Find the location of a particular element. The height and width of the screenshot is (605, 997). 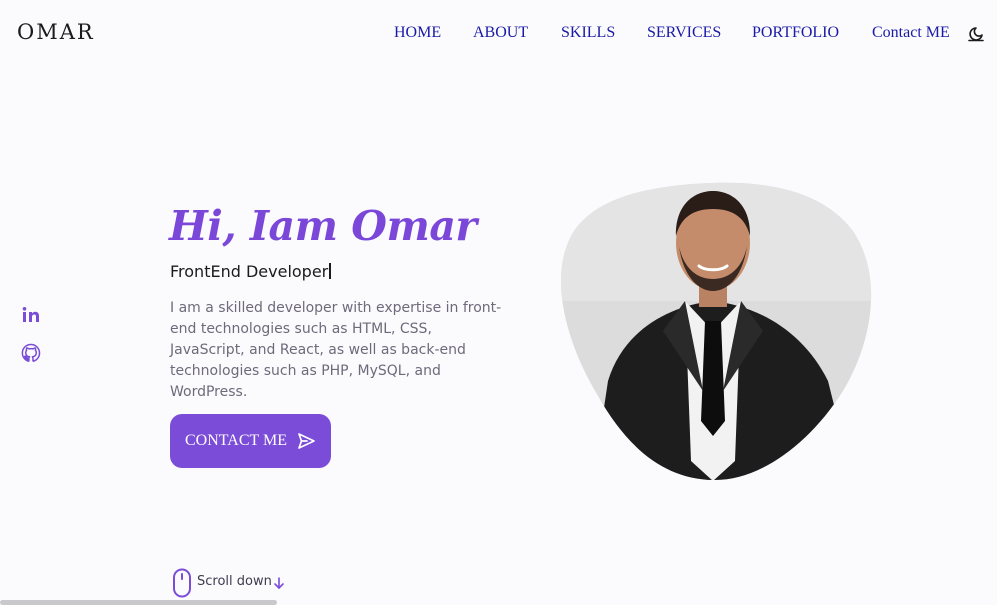

horizontal-scrollbar is located at coordinates (138, 602).